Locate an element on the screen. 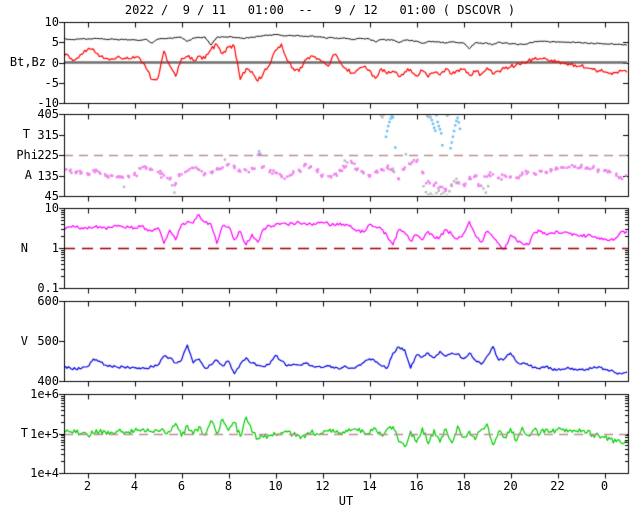 This screenshot has height=512, width=640. x-tick-label: 6 is located at coordinates (181, 486).